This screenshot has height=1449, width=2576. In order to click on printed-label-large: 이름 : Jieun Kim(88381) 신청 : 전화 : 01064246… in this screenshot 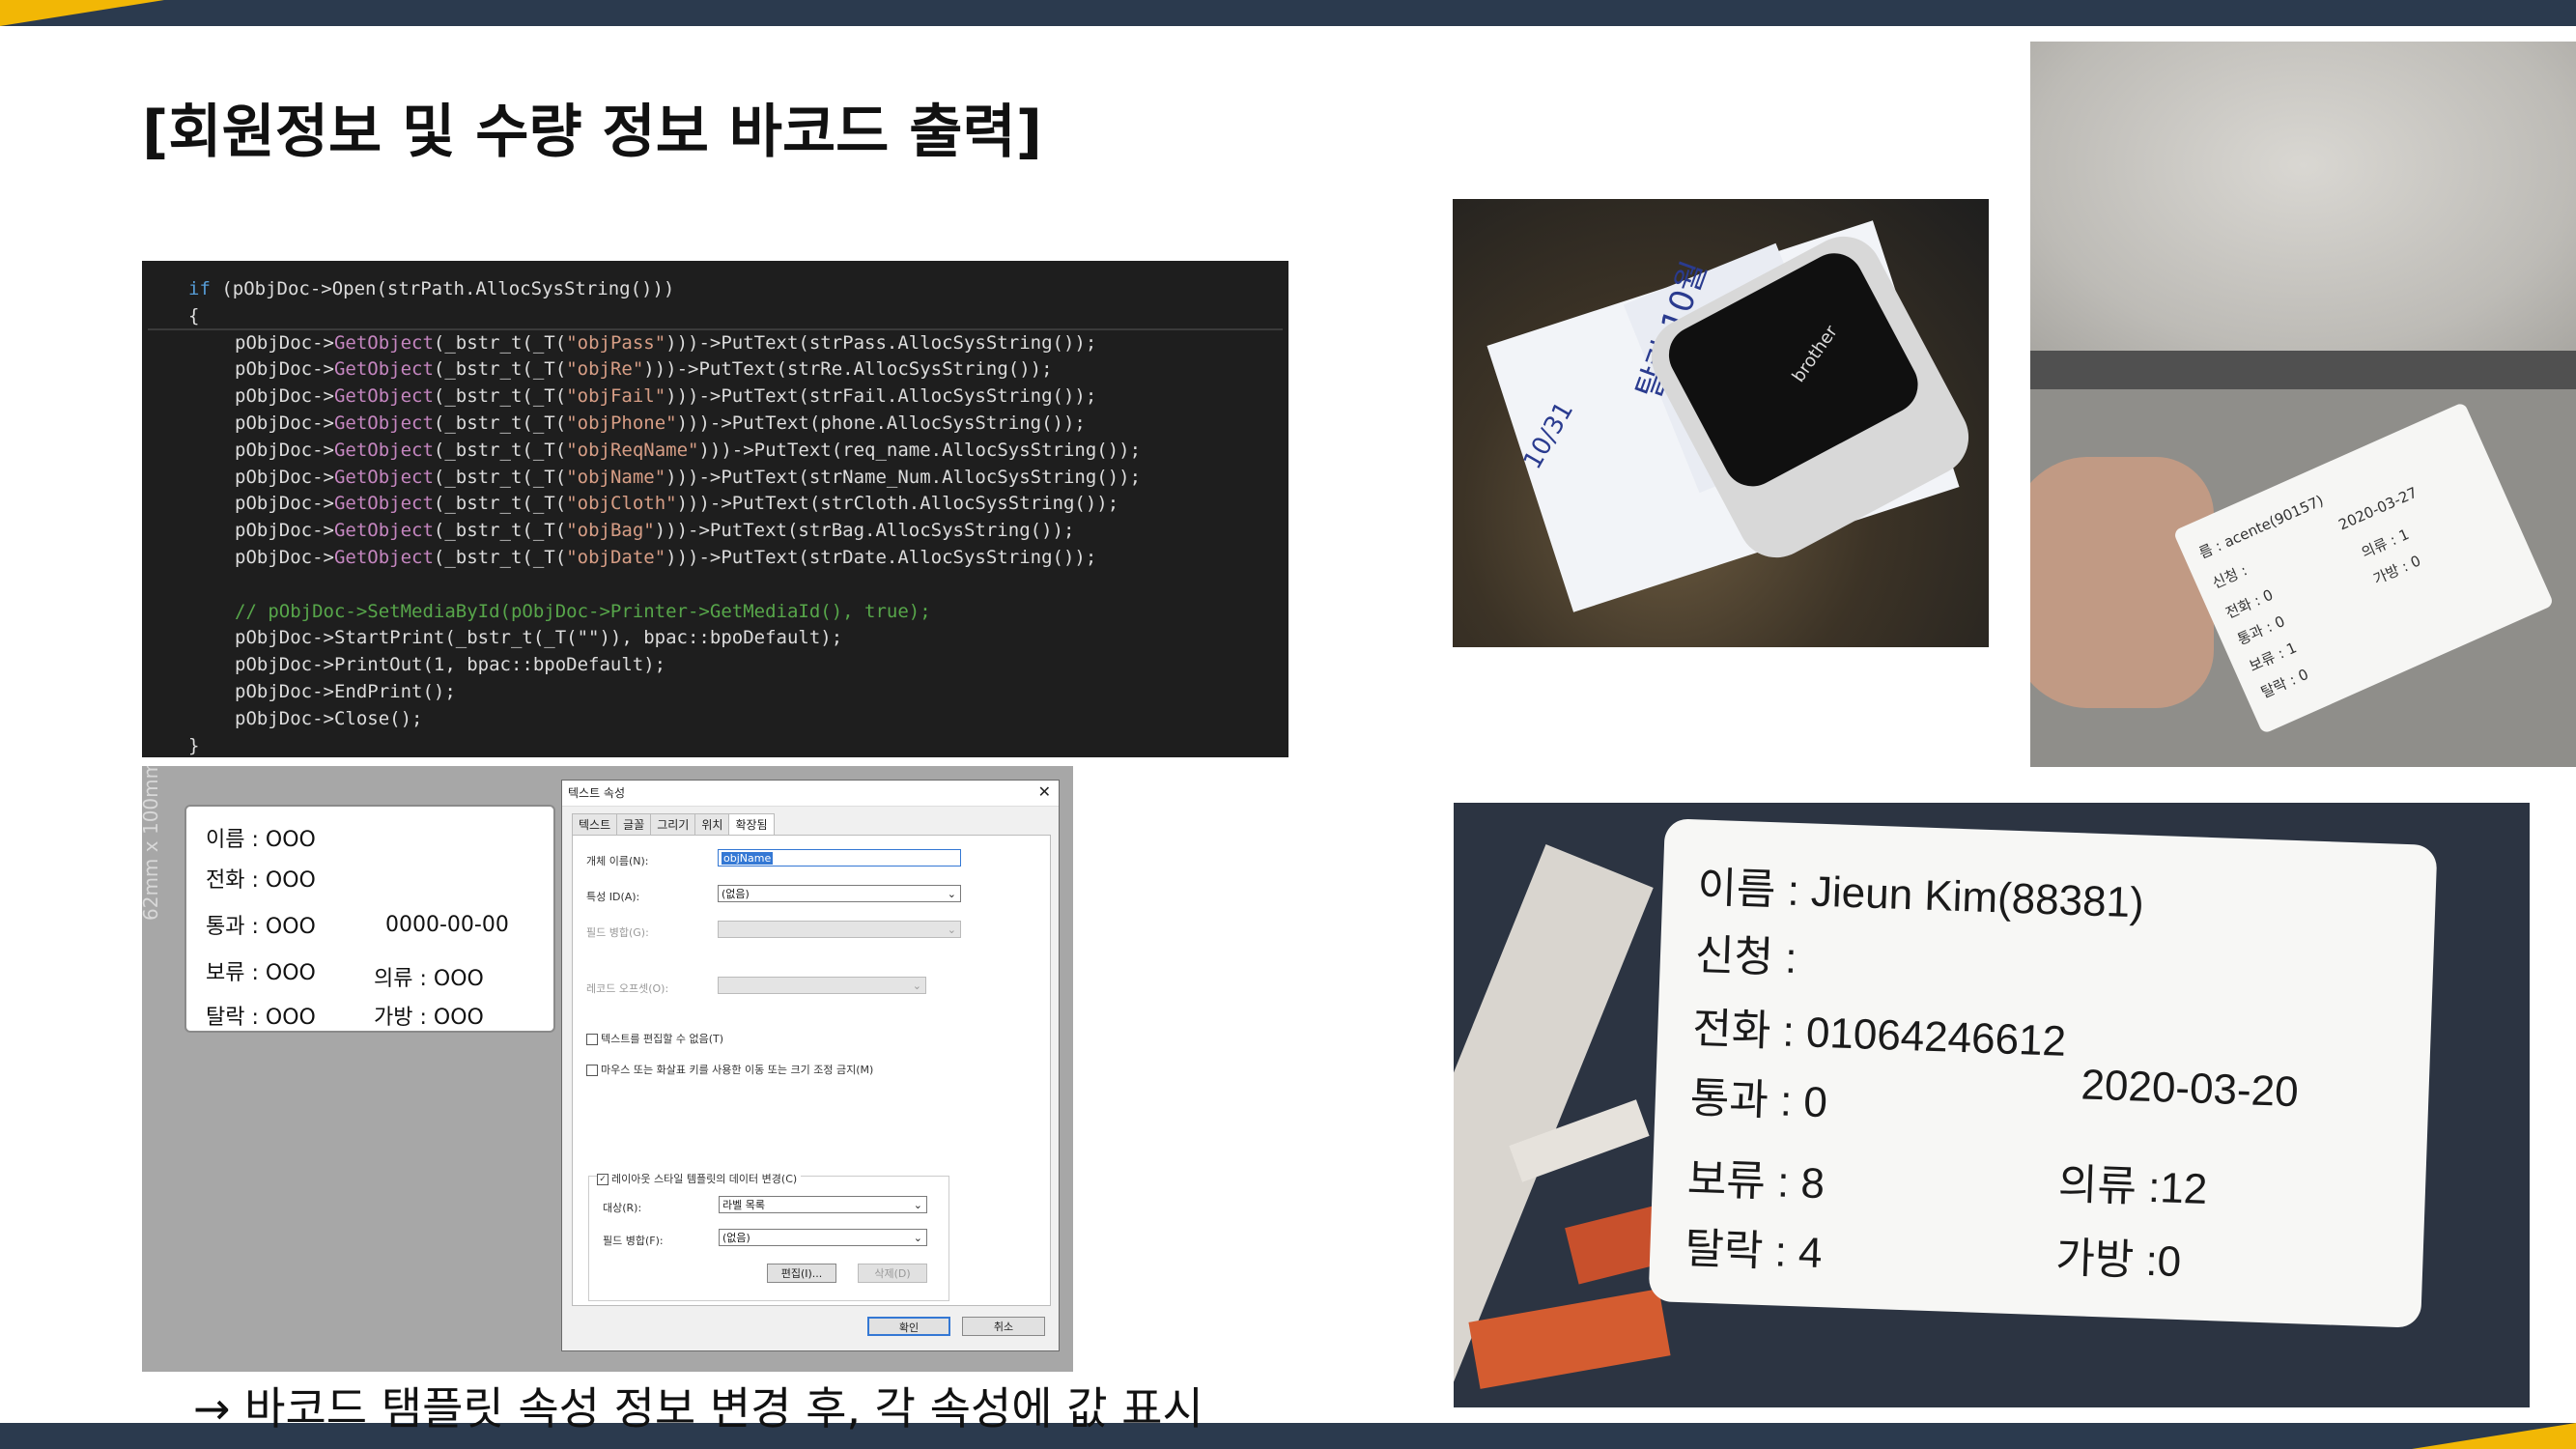, I will do `click(2043, 1073)`.